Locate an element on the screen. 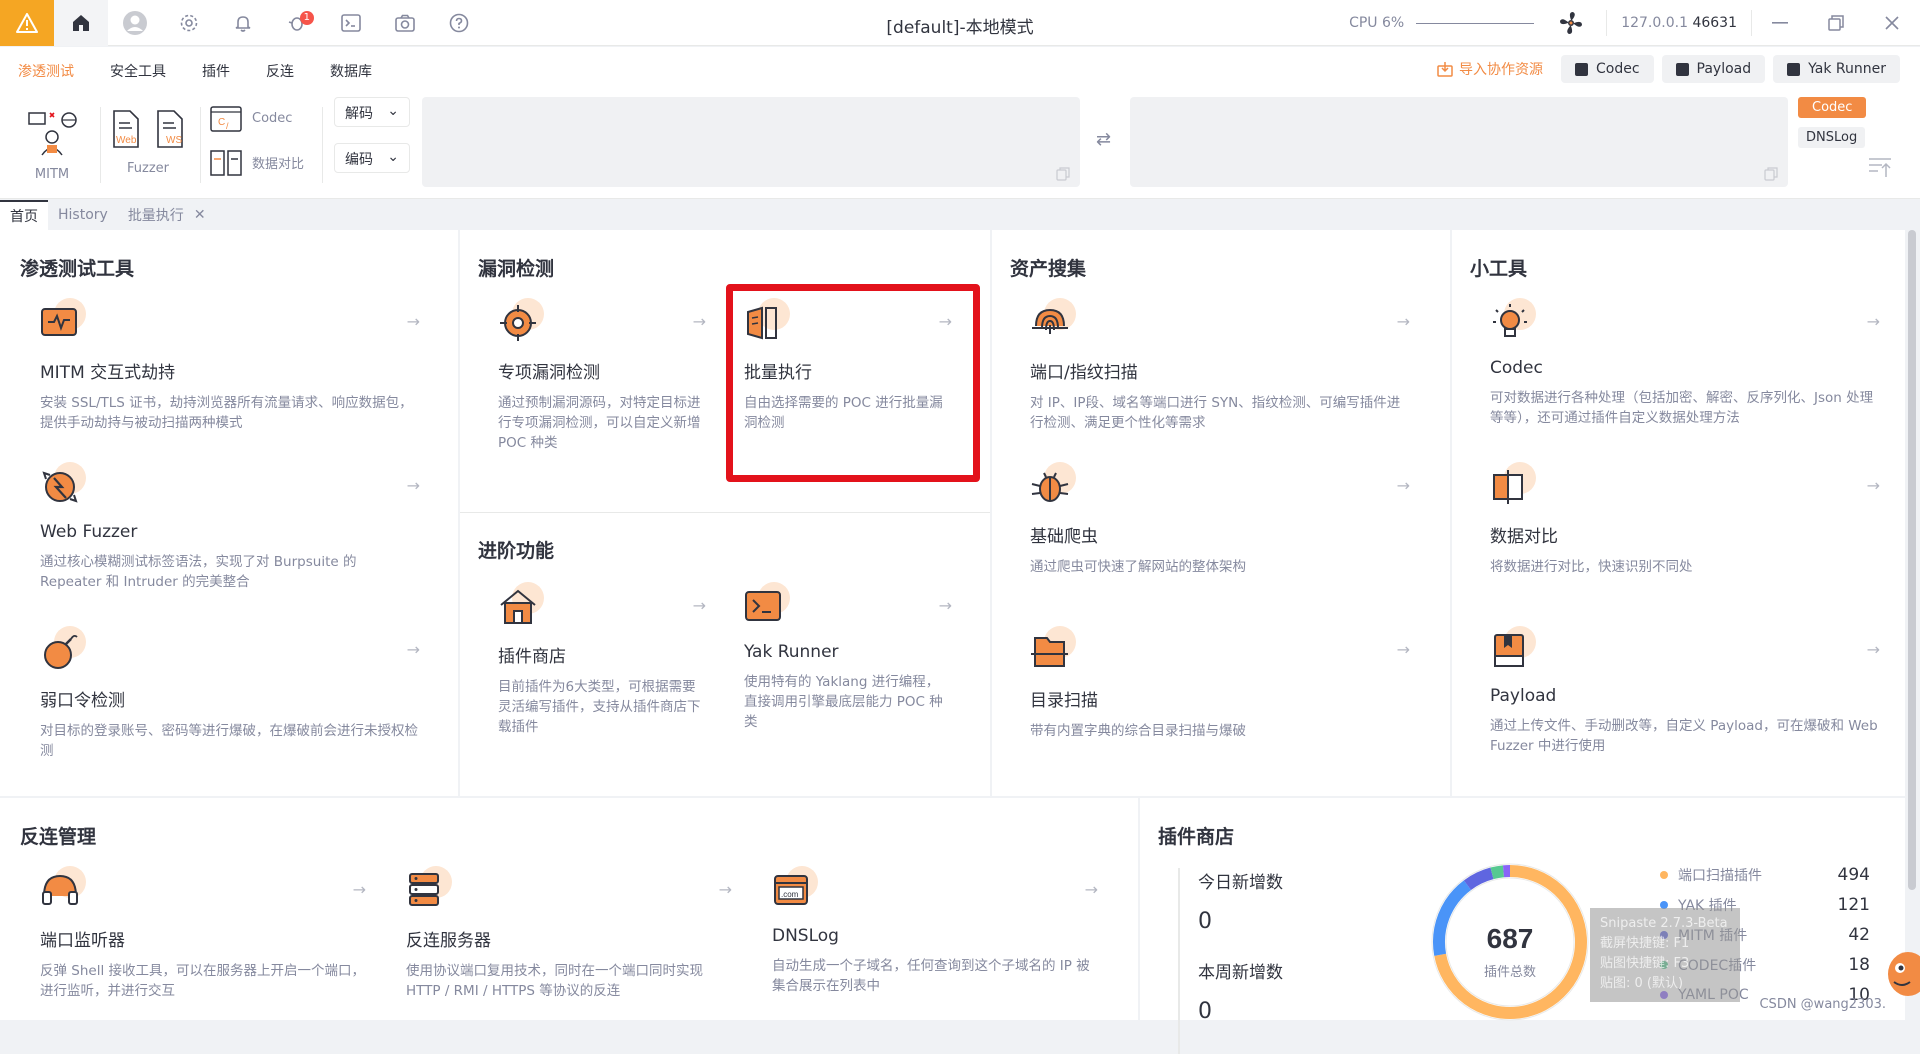  bug-notice-icon: 1 is located at coordinates (297, 23).